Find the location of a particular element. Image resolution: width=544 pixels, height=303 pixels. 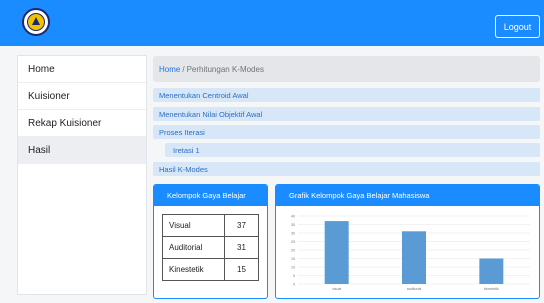

table-row: Kinestetik 15 is located at coordinates (210, 269).